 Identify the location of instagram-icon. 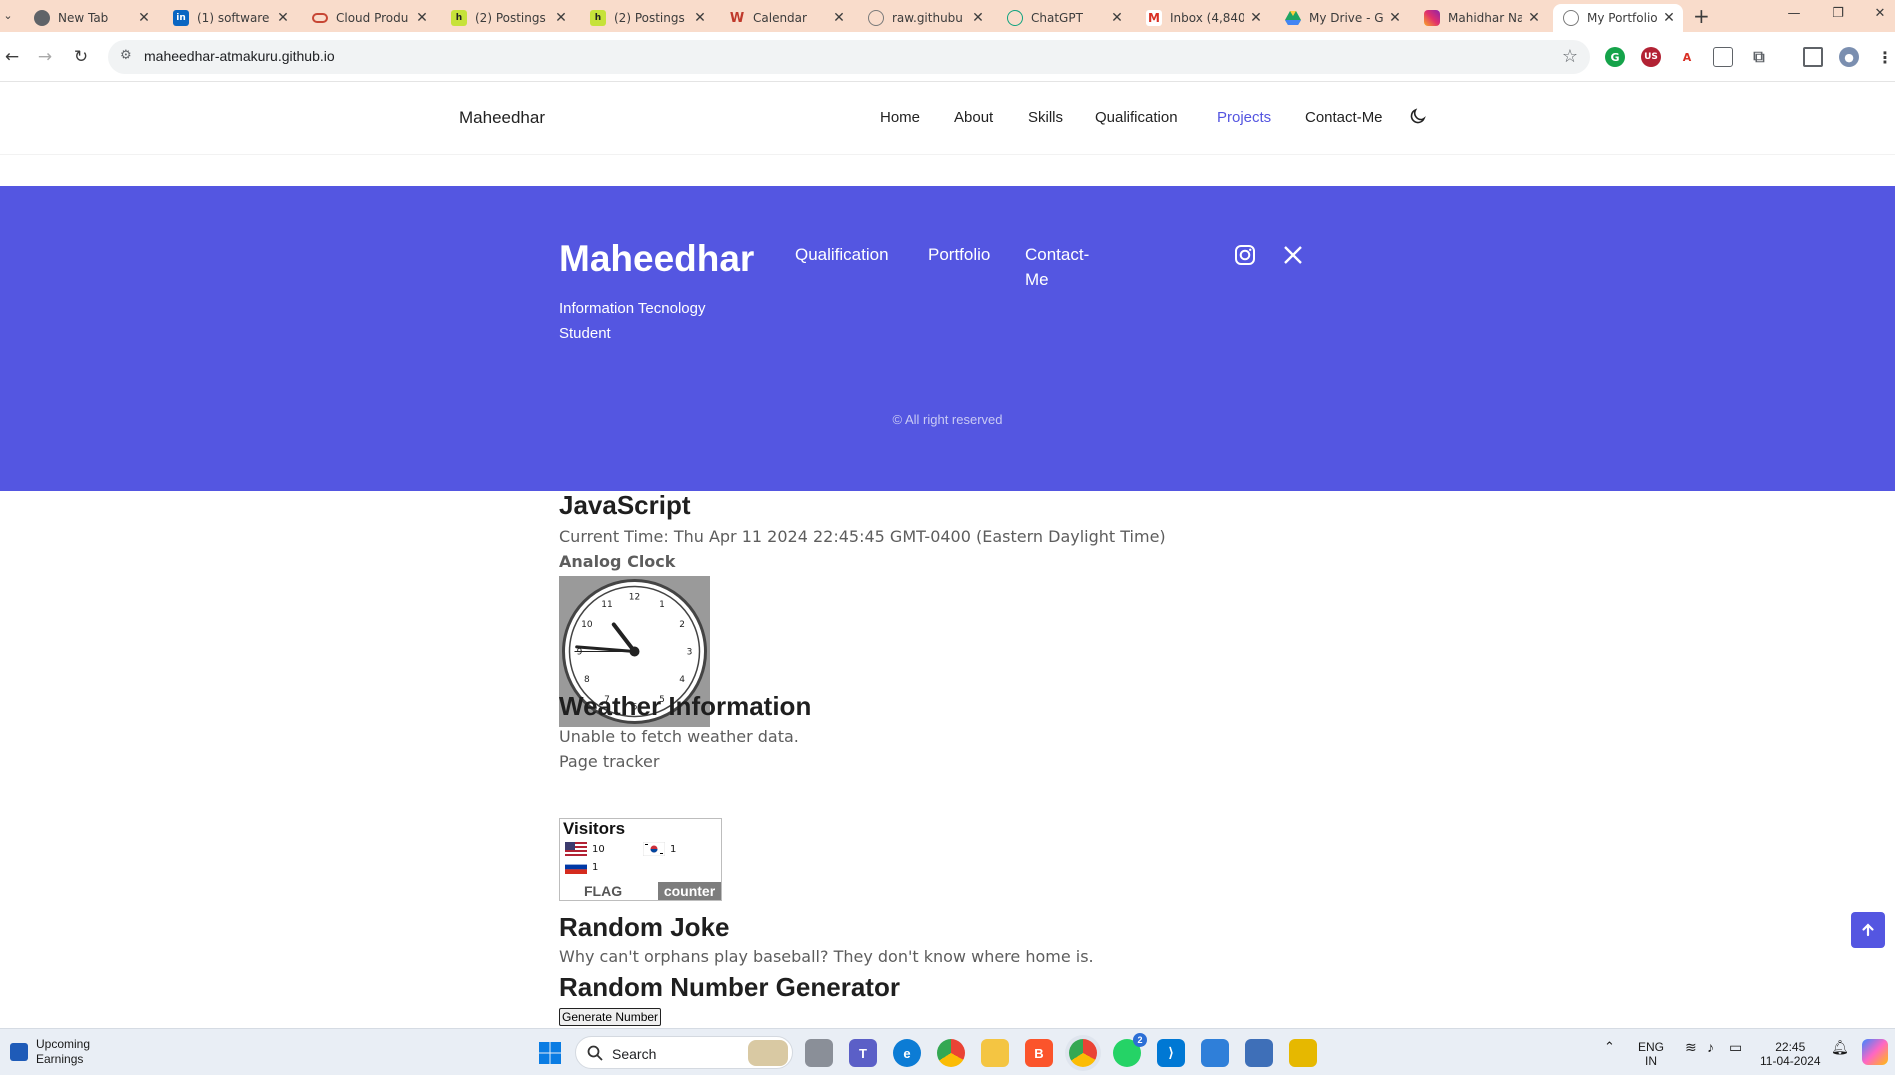
(1245, 255).